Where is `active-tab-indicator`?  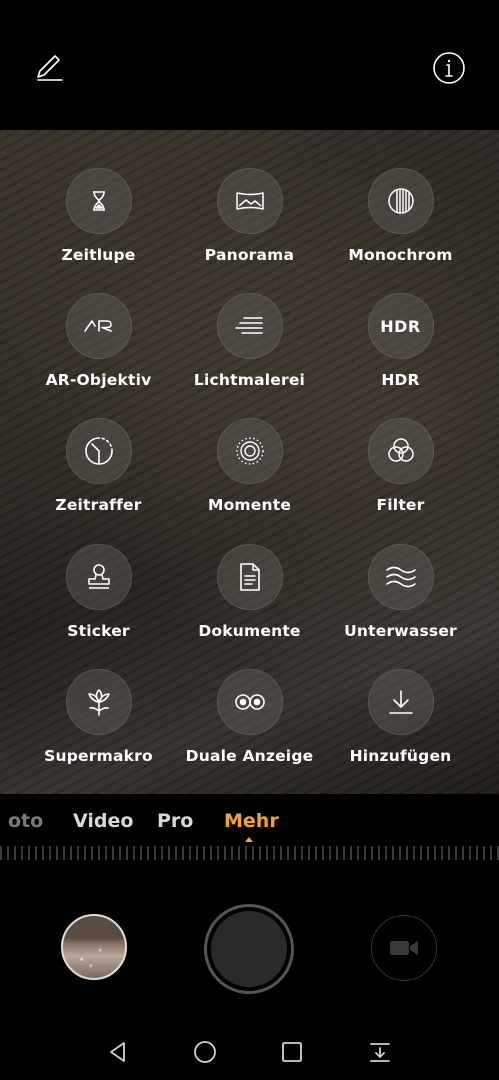 active-tab-indicator is located at coordinates (249, 839).